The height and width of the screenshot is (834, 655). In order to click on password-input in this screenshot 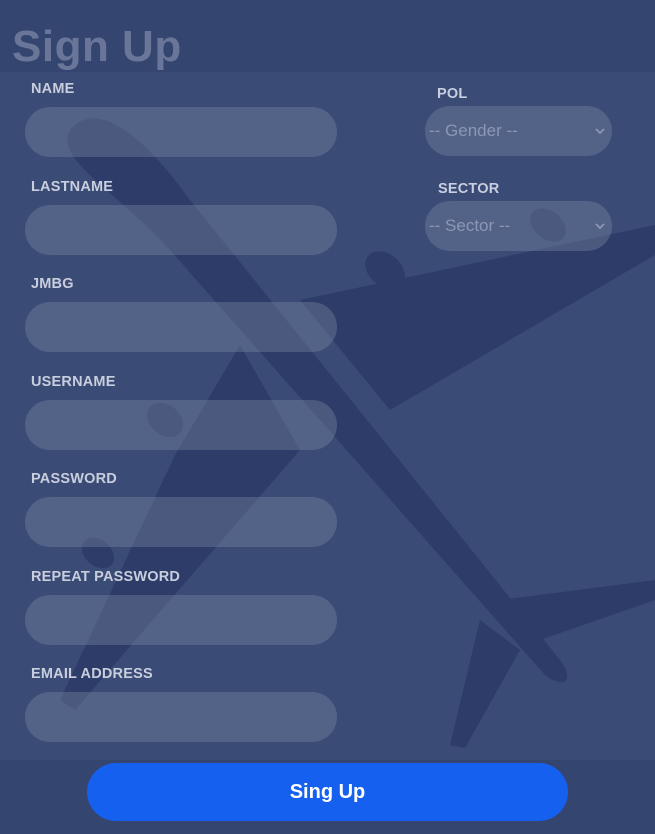, I will do `click(181, 522)`.